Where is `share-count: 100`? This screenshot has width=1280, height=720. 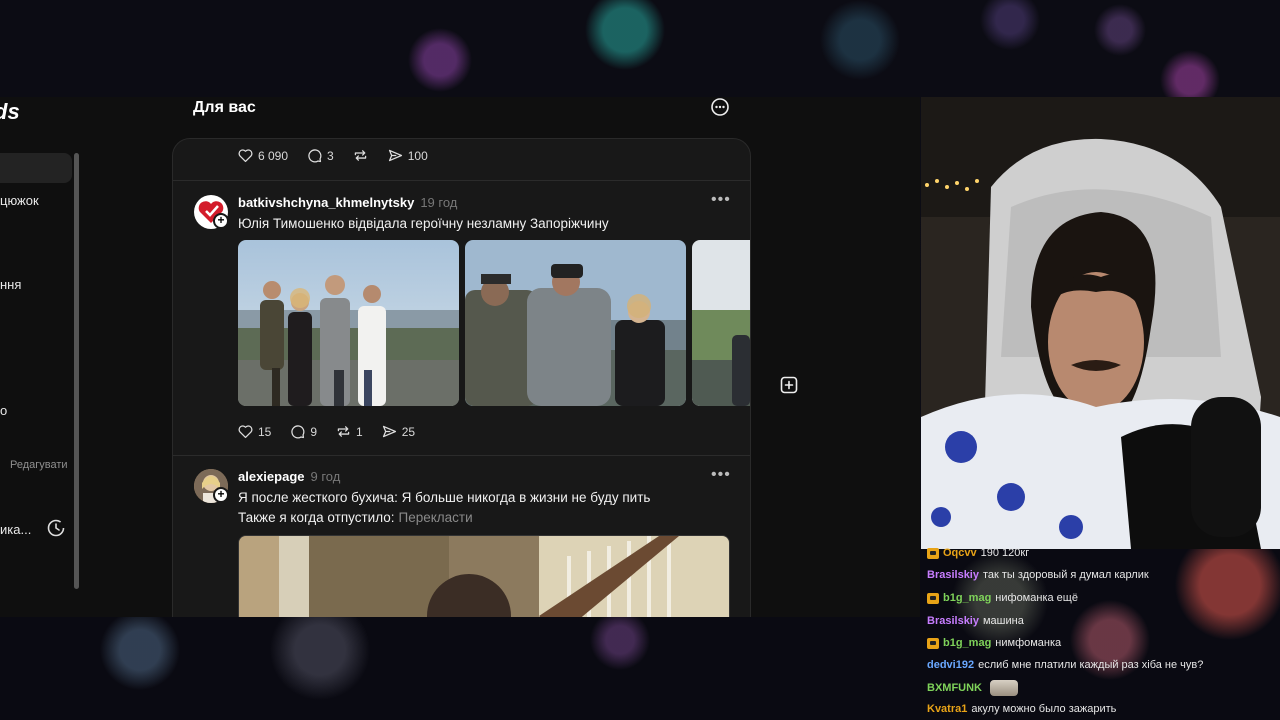
share-count: 100 is located at coordinates (417, 155).